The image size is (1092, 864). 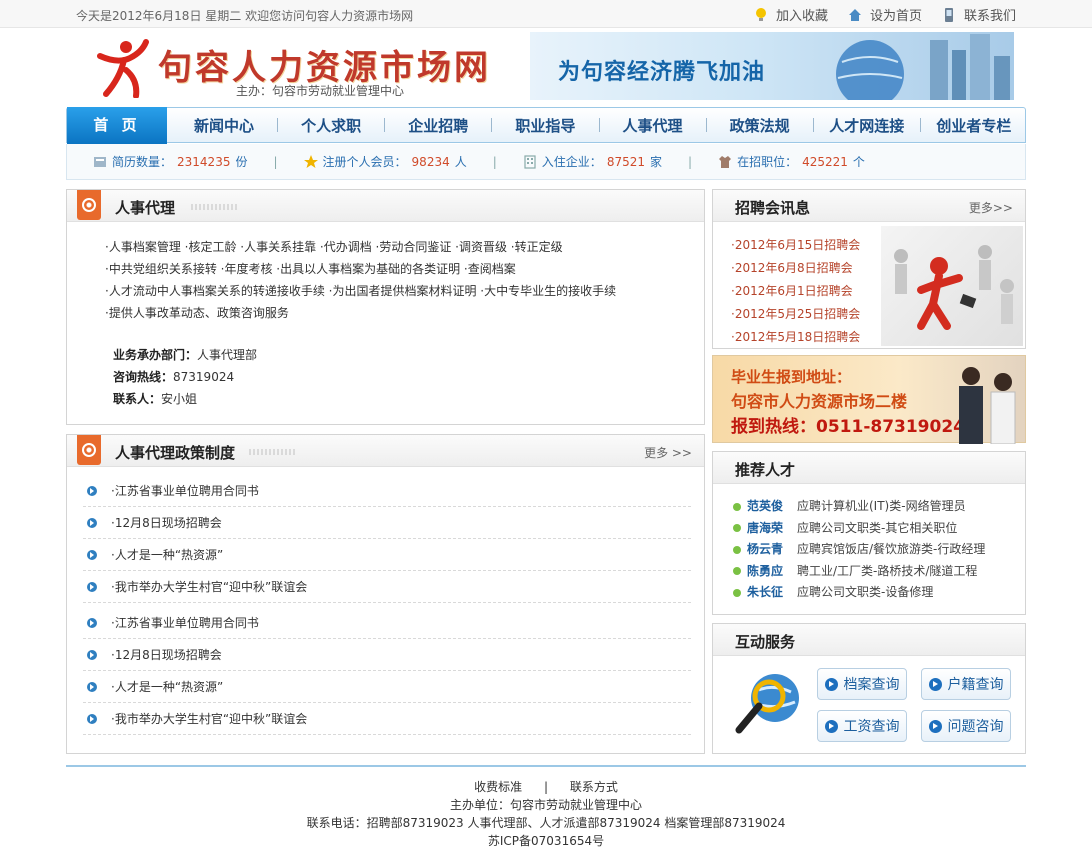 What do you see at coordinates (769, 529) in the screenshot?
I see `talent-name: 唐海荣` at bounding box center [769, 529].